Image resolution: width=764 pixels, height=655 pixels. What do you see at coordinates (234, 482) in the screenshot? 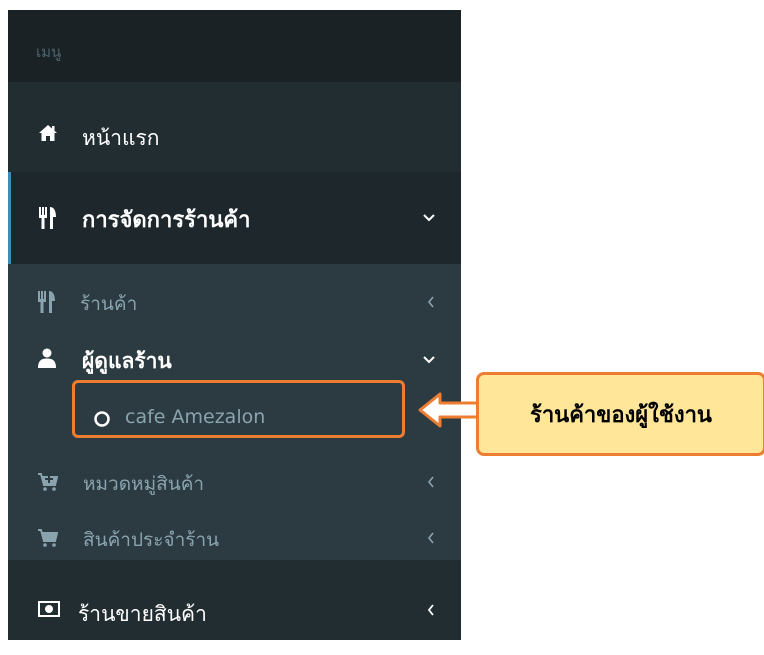
I see `sidebar-item-product-category: หมวดหมู่สินค้า` at bounding box center [234, 482].